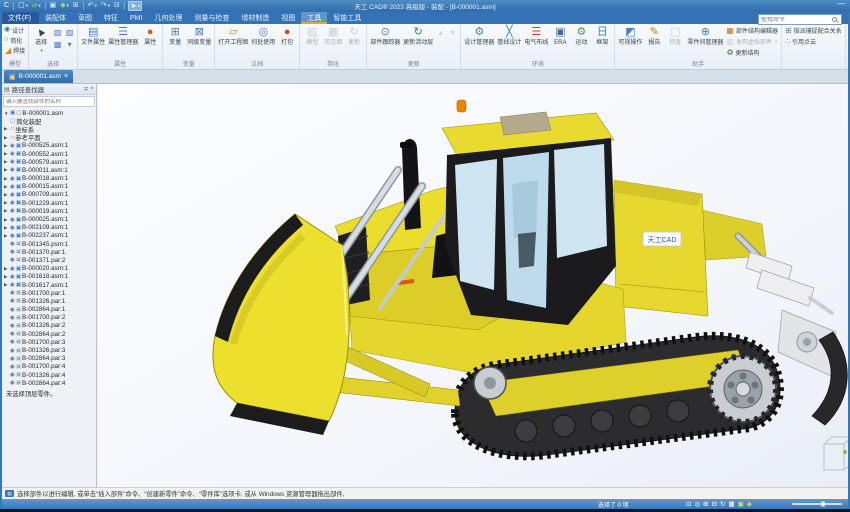 Image resolution: width=850 pixels, height=512 pixels. Describe the element at coordinates (23, 6) in the screenshot. I see `new-file-button: ▢ ▾` at that location.